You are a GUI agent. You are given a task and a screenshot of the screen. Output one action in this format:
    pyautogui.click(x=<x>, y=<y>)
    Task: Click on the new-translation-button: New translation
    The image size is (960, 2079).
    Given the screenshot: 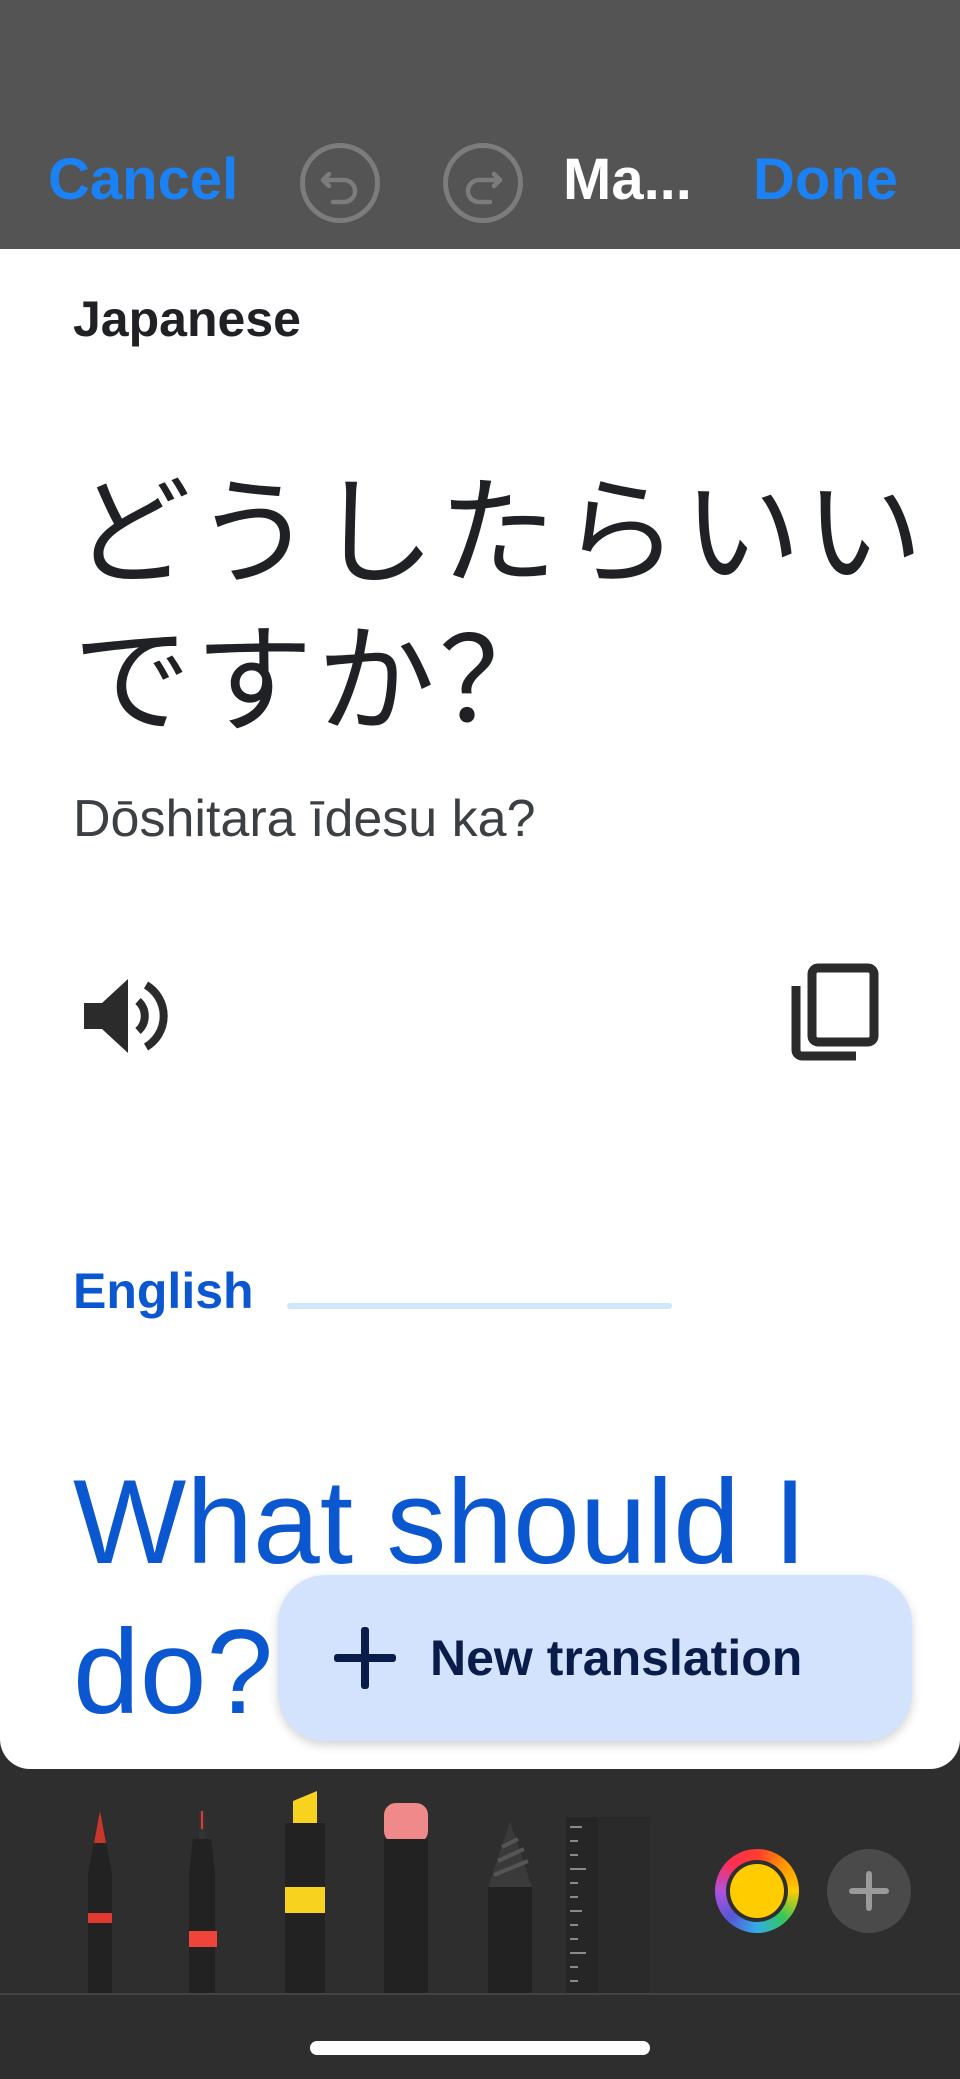 What is the action you would take?
    pyautogui.click(x=595, y=1658)
    